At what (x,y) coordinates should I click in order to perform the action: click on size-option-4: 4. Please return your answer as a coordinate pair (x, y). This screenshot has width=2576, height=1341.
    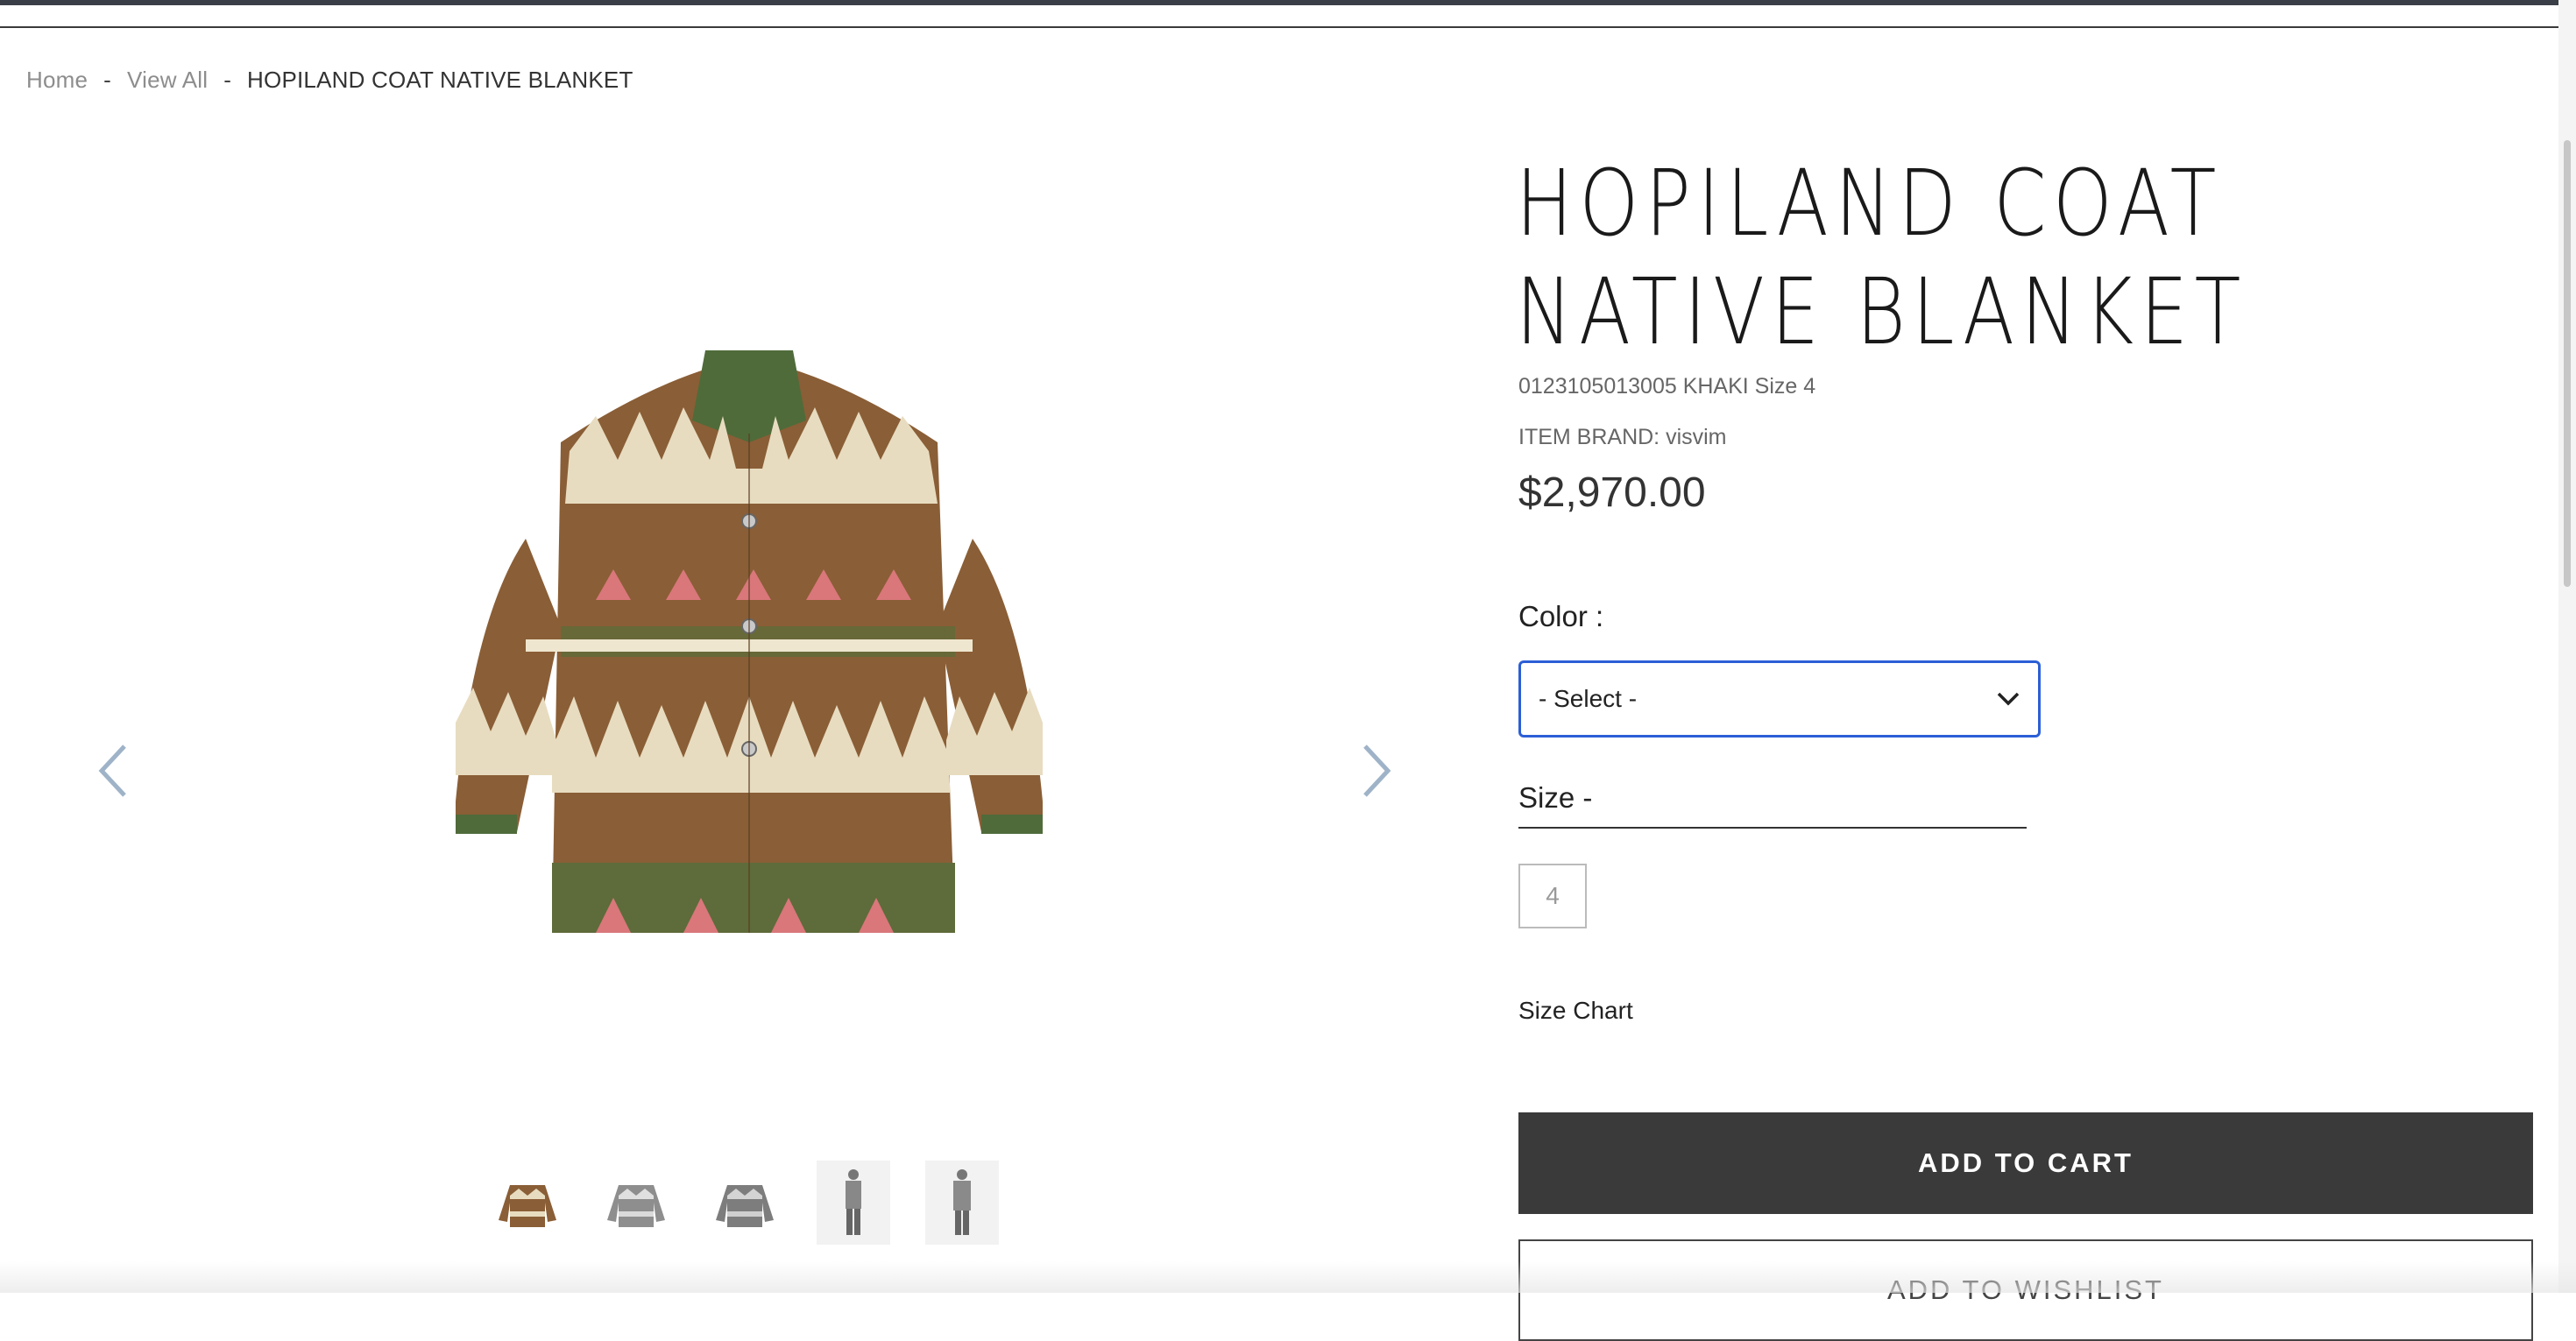
    Looking at the image, I should click on (1552, 896).